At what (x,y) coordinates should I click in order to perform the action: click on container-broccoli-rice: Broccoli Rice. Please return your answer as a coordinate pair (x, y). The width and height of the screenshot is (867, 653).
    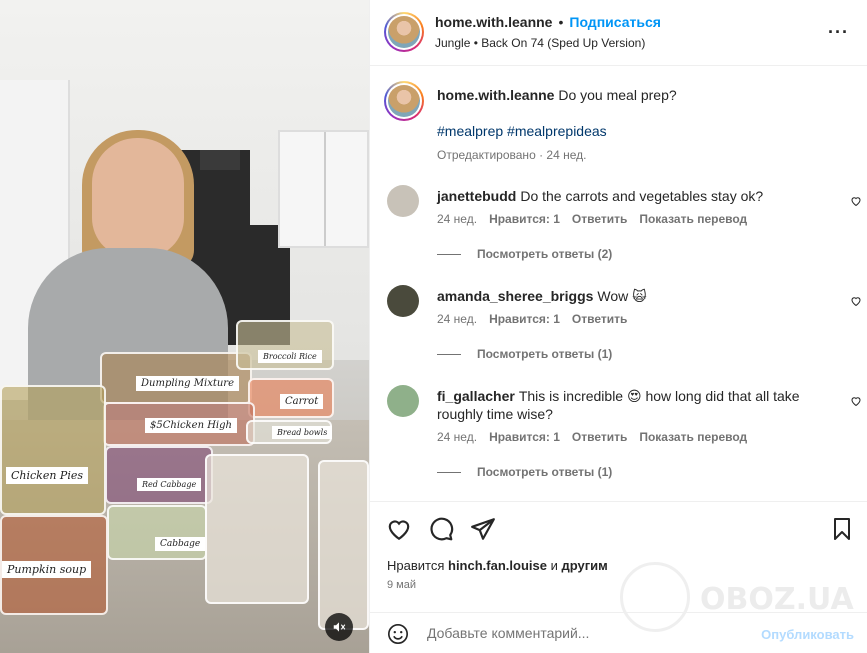
    Looking at the image, I should click on (285, 345).